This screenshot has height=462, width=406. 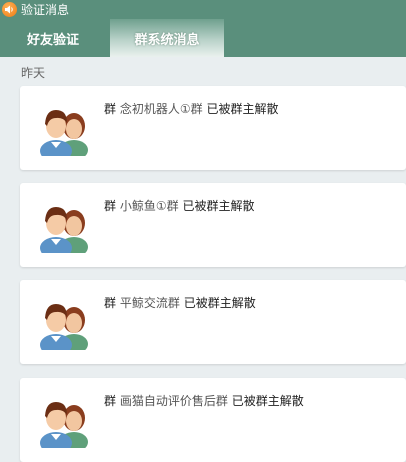 I want to click on group-name: 念初机器人①群, so click(x=161, y=109).